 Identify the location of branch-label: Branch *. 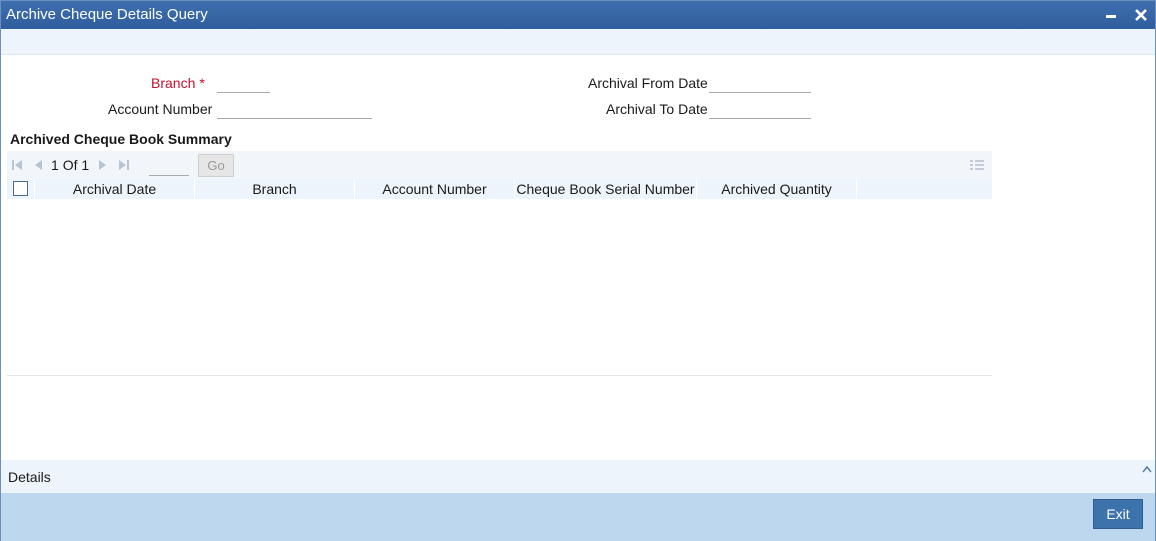
(178, 83).